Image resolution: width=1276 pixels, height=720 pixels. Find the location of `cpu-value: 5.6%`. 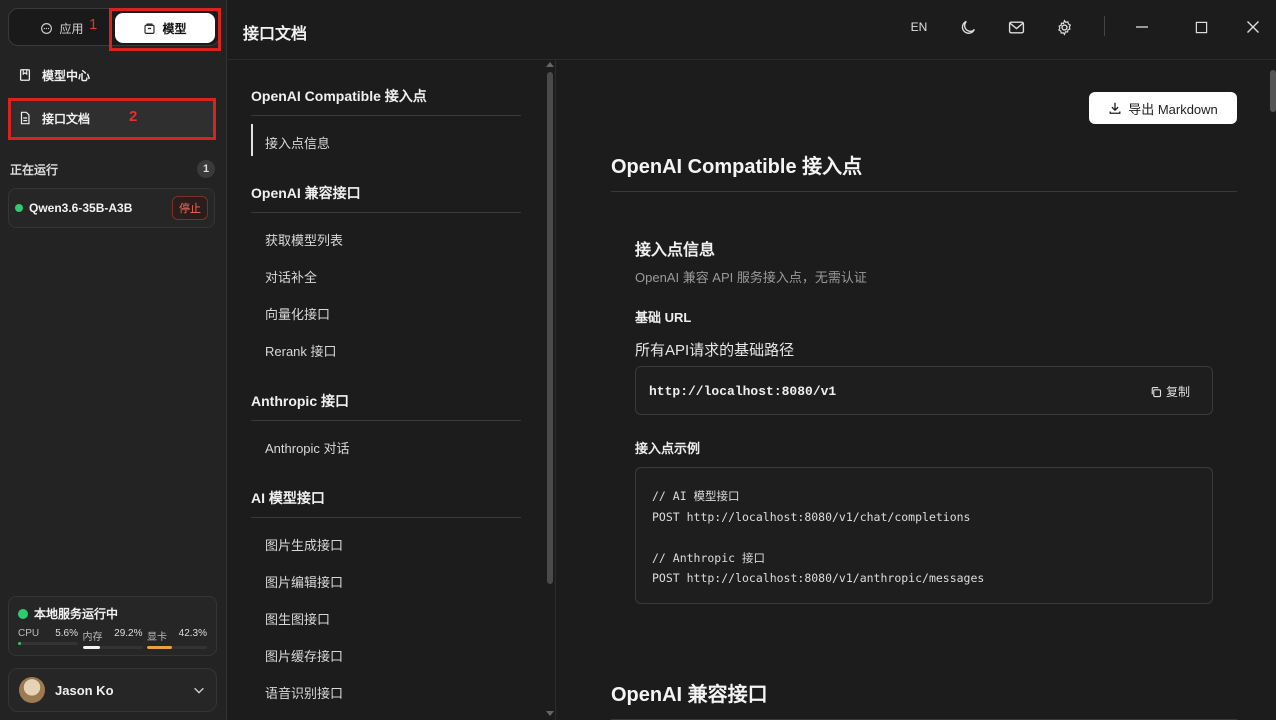

cpu-value: 5.6% is located at coordinates (66, 633).